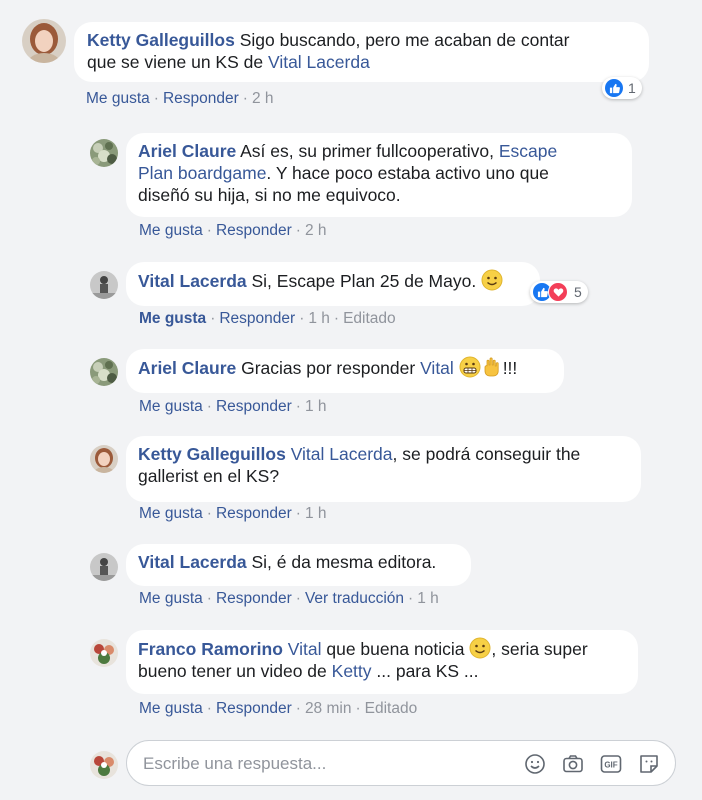 The width and height of the screenshot is (702, 800). Describe the element at coordinates (177, 62) in the screenshot. I see `comment-text: que se viene un KS de` at that location.